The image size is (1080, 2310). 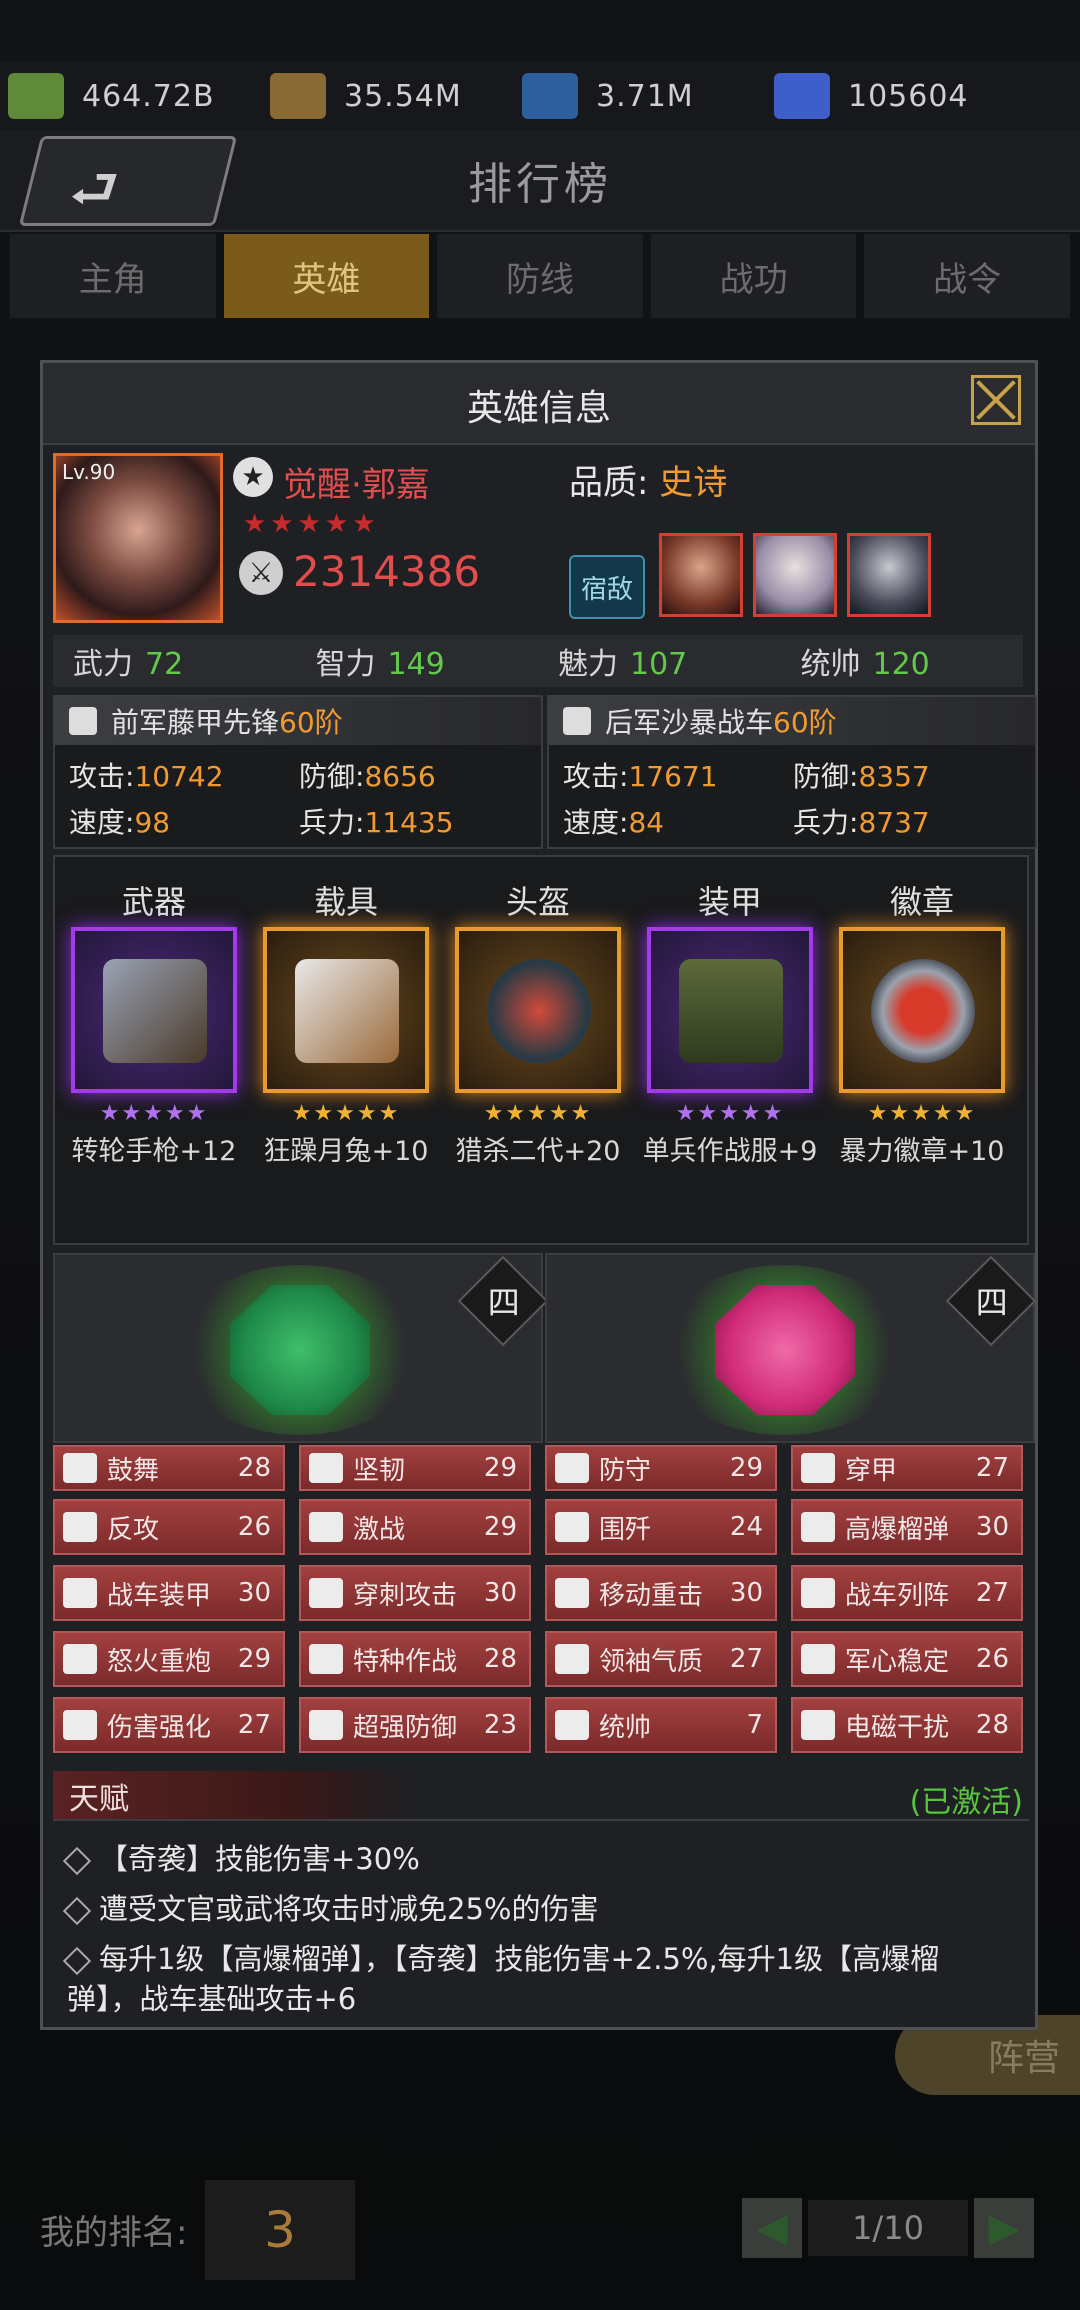 I want to click on equip-vehicle: 载具 ★★★★★ 狂躁月兔+10, so click(x=346, y=1012).